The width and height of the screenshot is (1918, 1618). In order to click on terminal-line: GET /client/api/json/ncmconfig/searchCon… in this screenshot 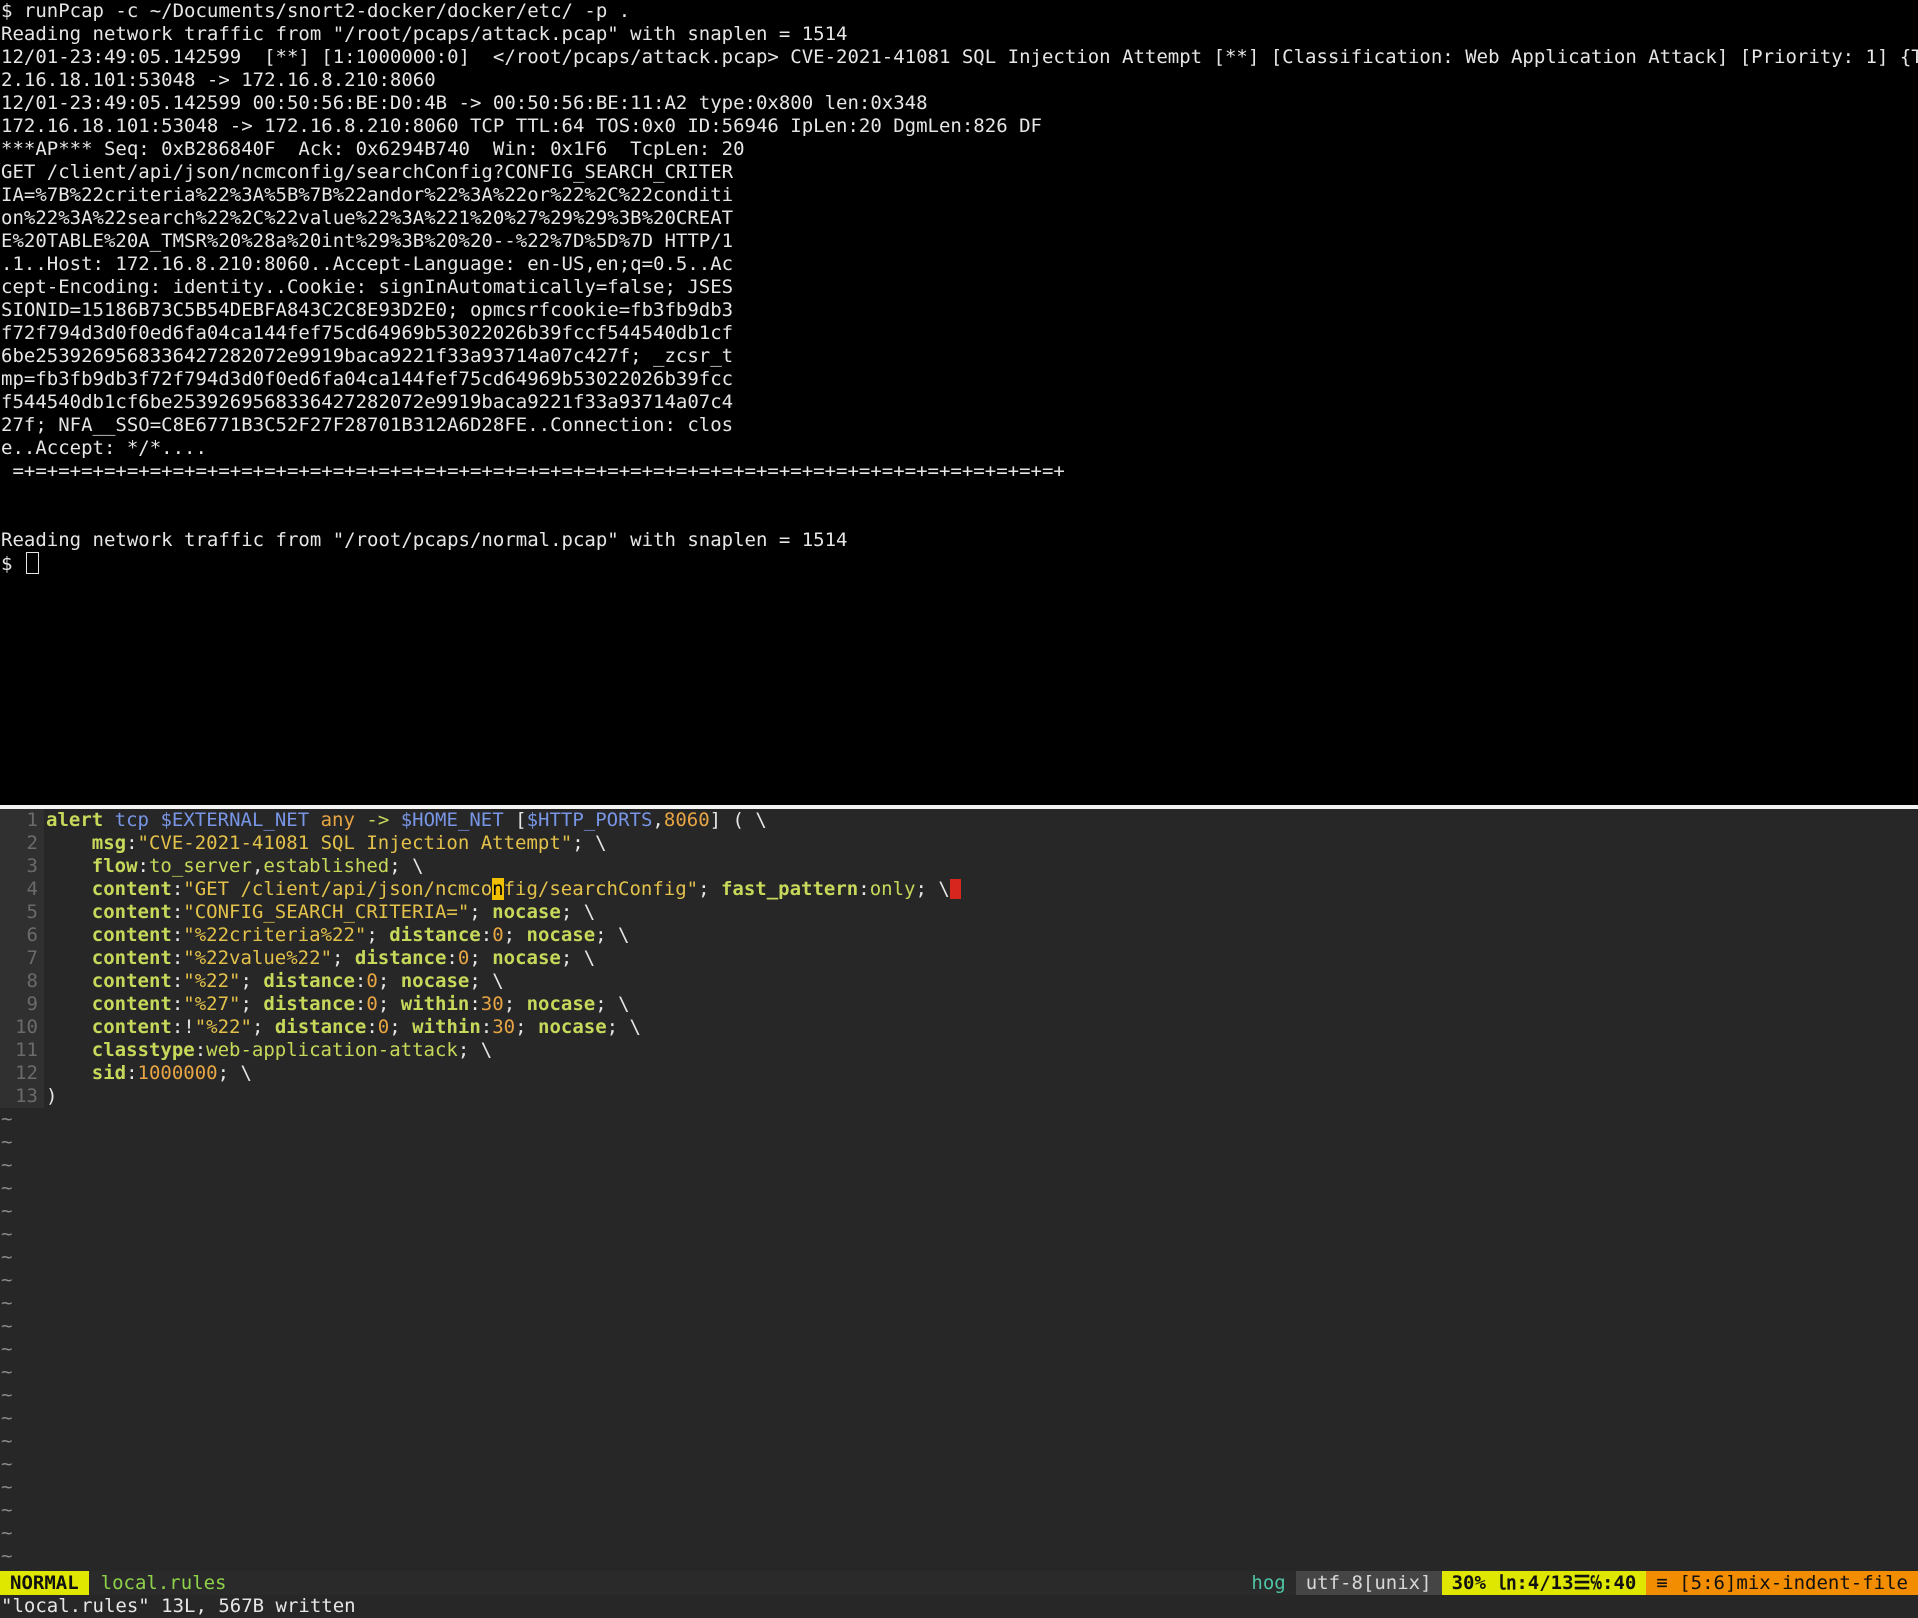, I will do `click(367, 172)`.